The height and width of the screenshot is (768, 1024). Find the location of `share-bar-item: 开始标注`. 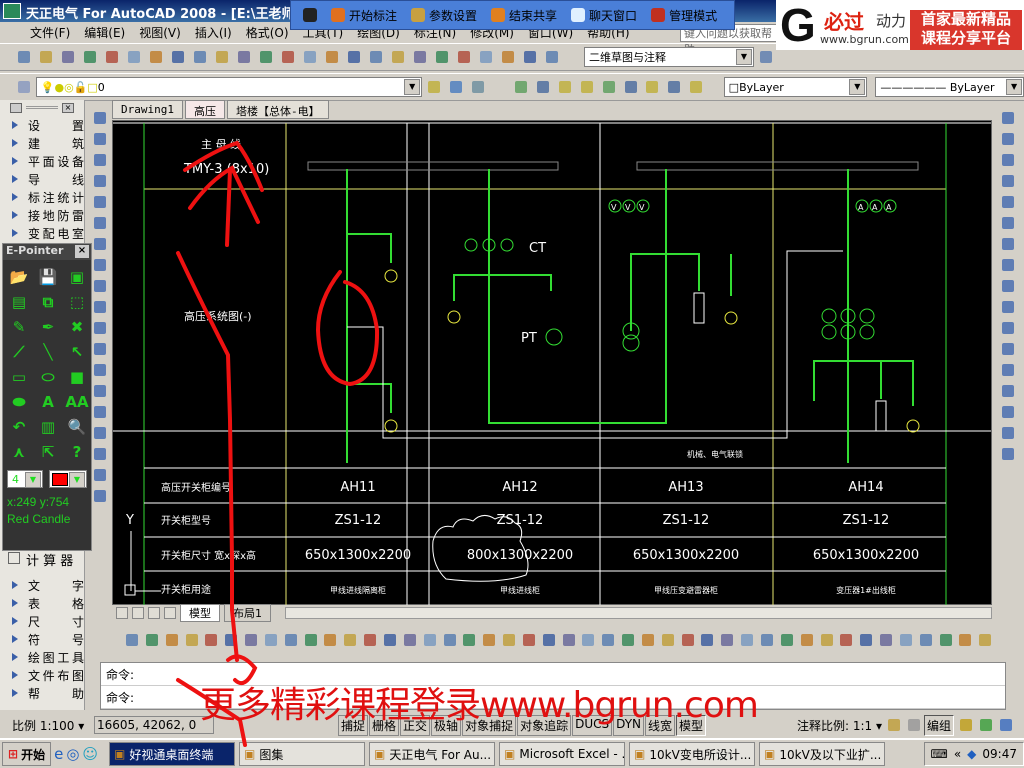

share-bar-item: 开始标注 is located at coordinates (364, 15).